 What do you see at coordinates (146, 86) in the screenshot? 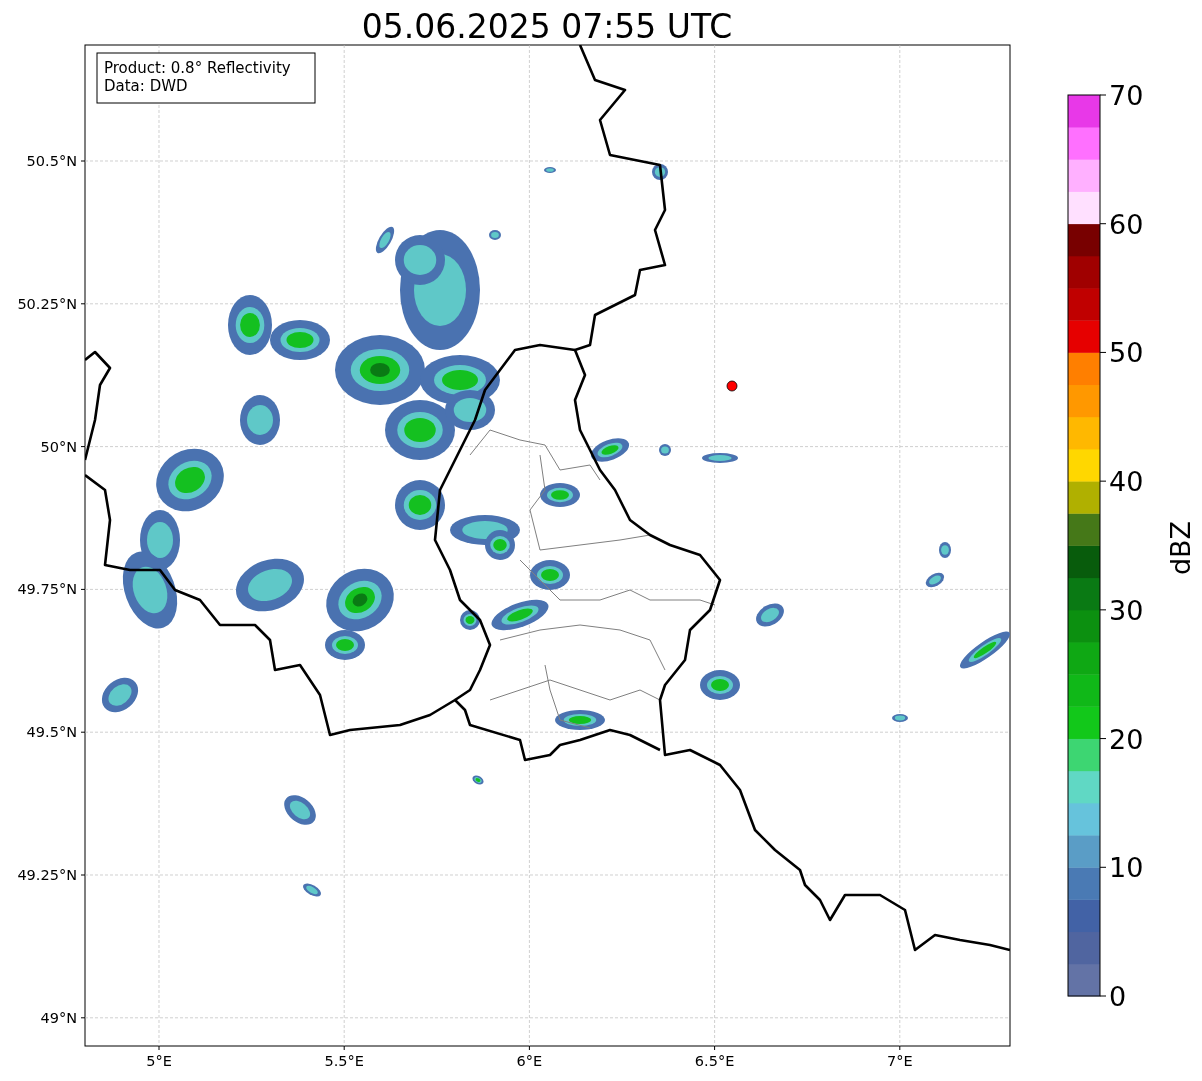
I see `annotation-line: Data: DWD` at bounding box center [146, 86].